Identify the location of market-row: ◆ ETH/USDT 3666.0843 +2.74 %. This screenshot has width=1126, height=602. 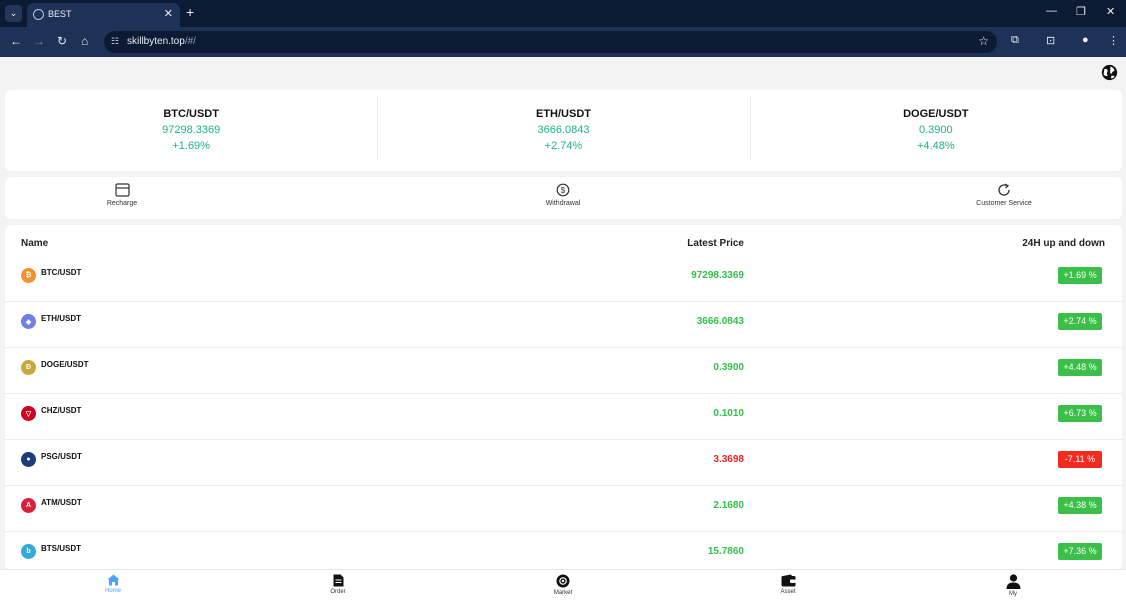
(563, 325).